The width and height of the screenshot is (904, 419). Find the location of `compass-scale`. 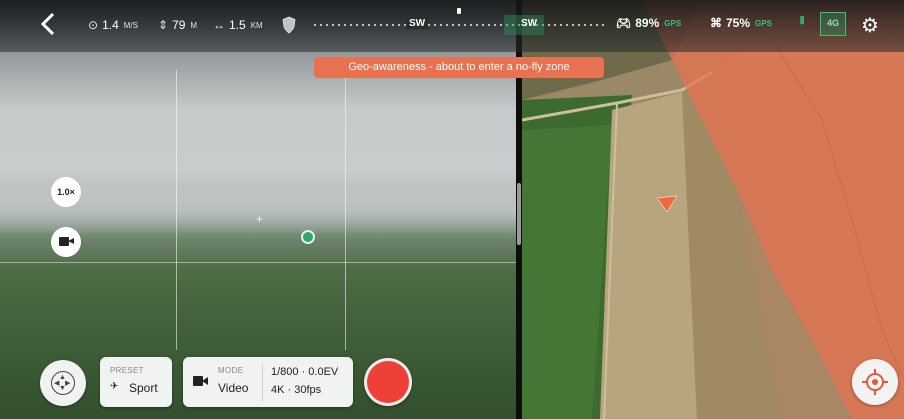

compass-scale is located at coordinates (460, 25).